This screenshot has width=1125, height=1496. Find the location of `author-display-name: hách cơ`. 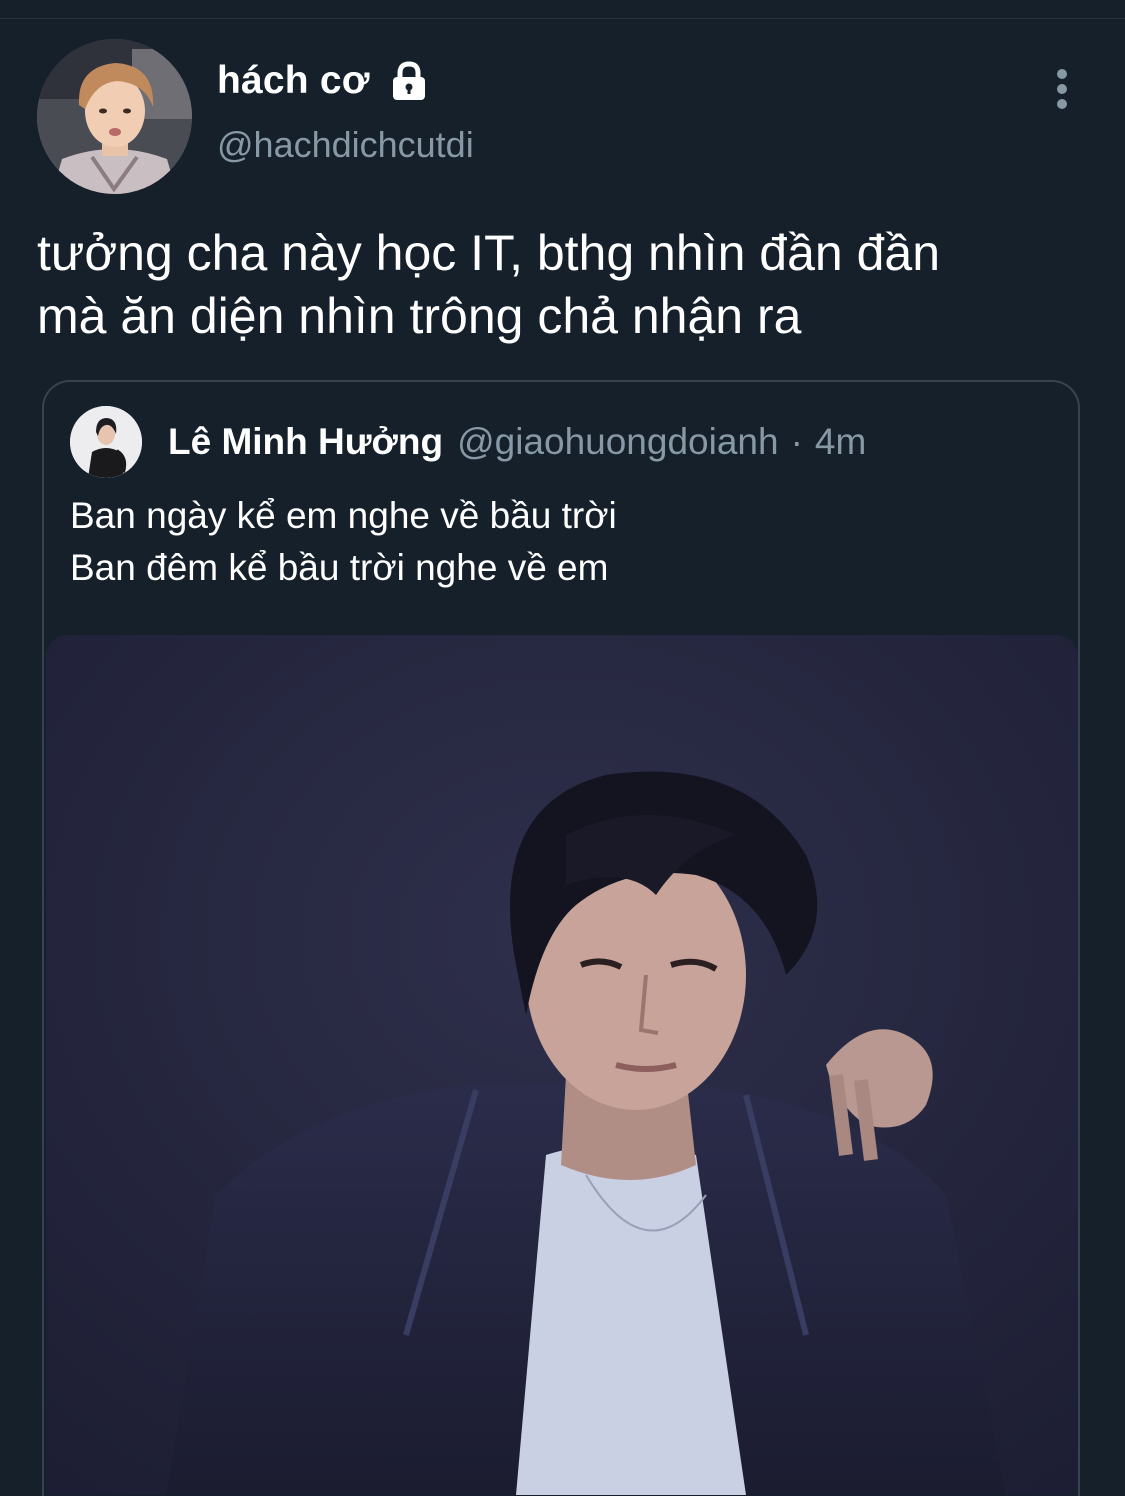

author-display-name: hách cơ is located at coordinates (293, 81).